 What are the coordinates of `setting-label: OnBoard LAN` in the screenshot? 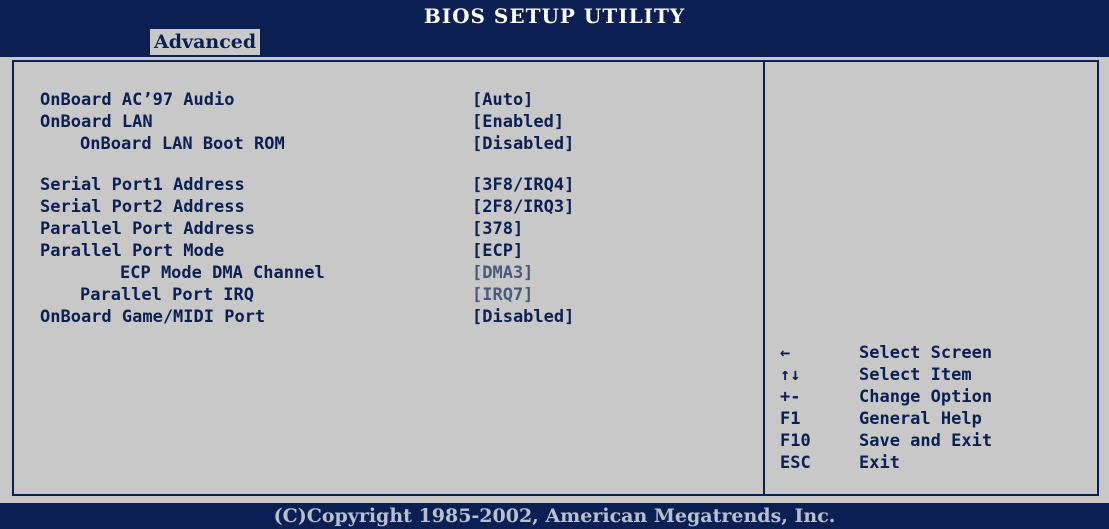 It's located at (96, 122).